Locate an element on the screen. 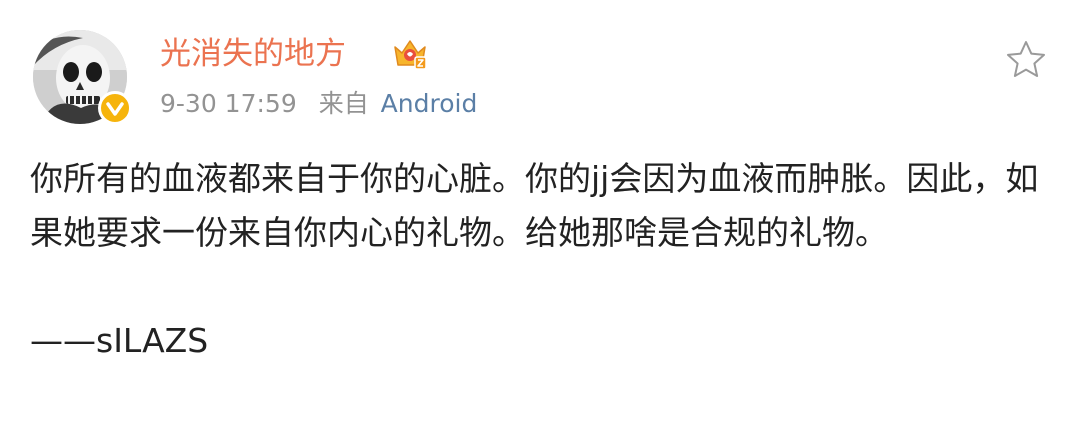 The height and width of the screenshot is (430, 1080). verified-badge-icon is located at coordinates (115, 108).